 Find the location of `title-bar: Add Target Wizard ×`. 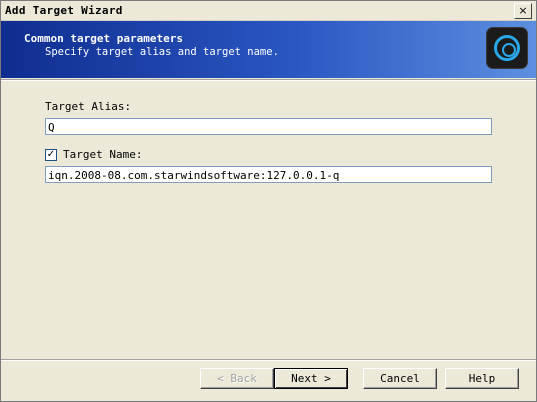

title-bar: Add Target Wizard × is located at coordinates (268, 11).